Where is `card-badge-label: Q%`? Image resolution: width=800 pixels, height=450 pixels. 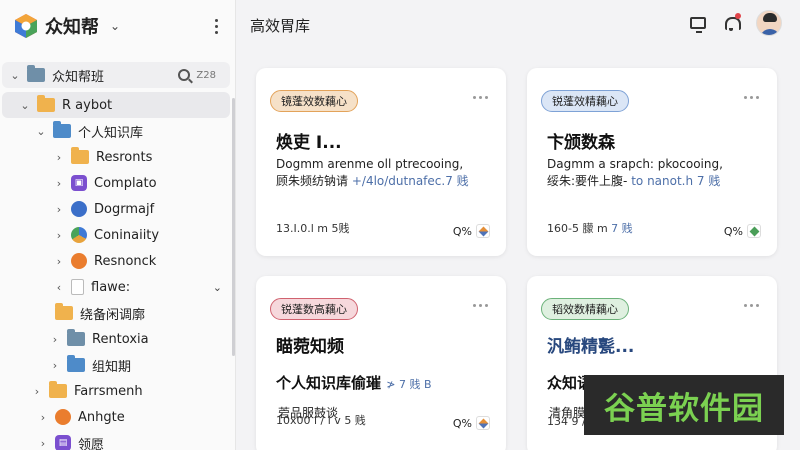 card-badge-label: Q% is located at coordinates (462, 423).